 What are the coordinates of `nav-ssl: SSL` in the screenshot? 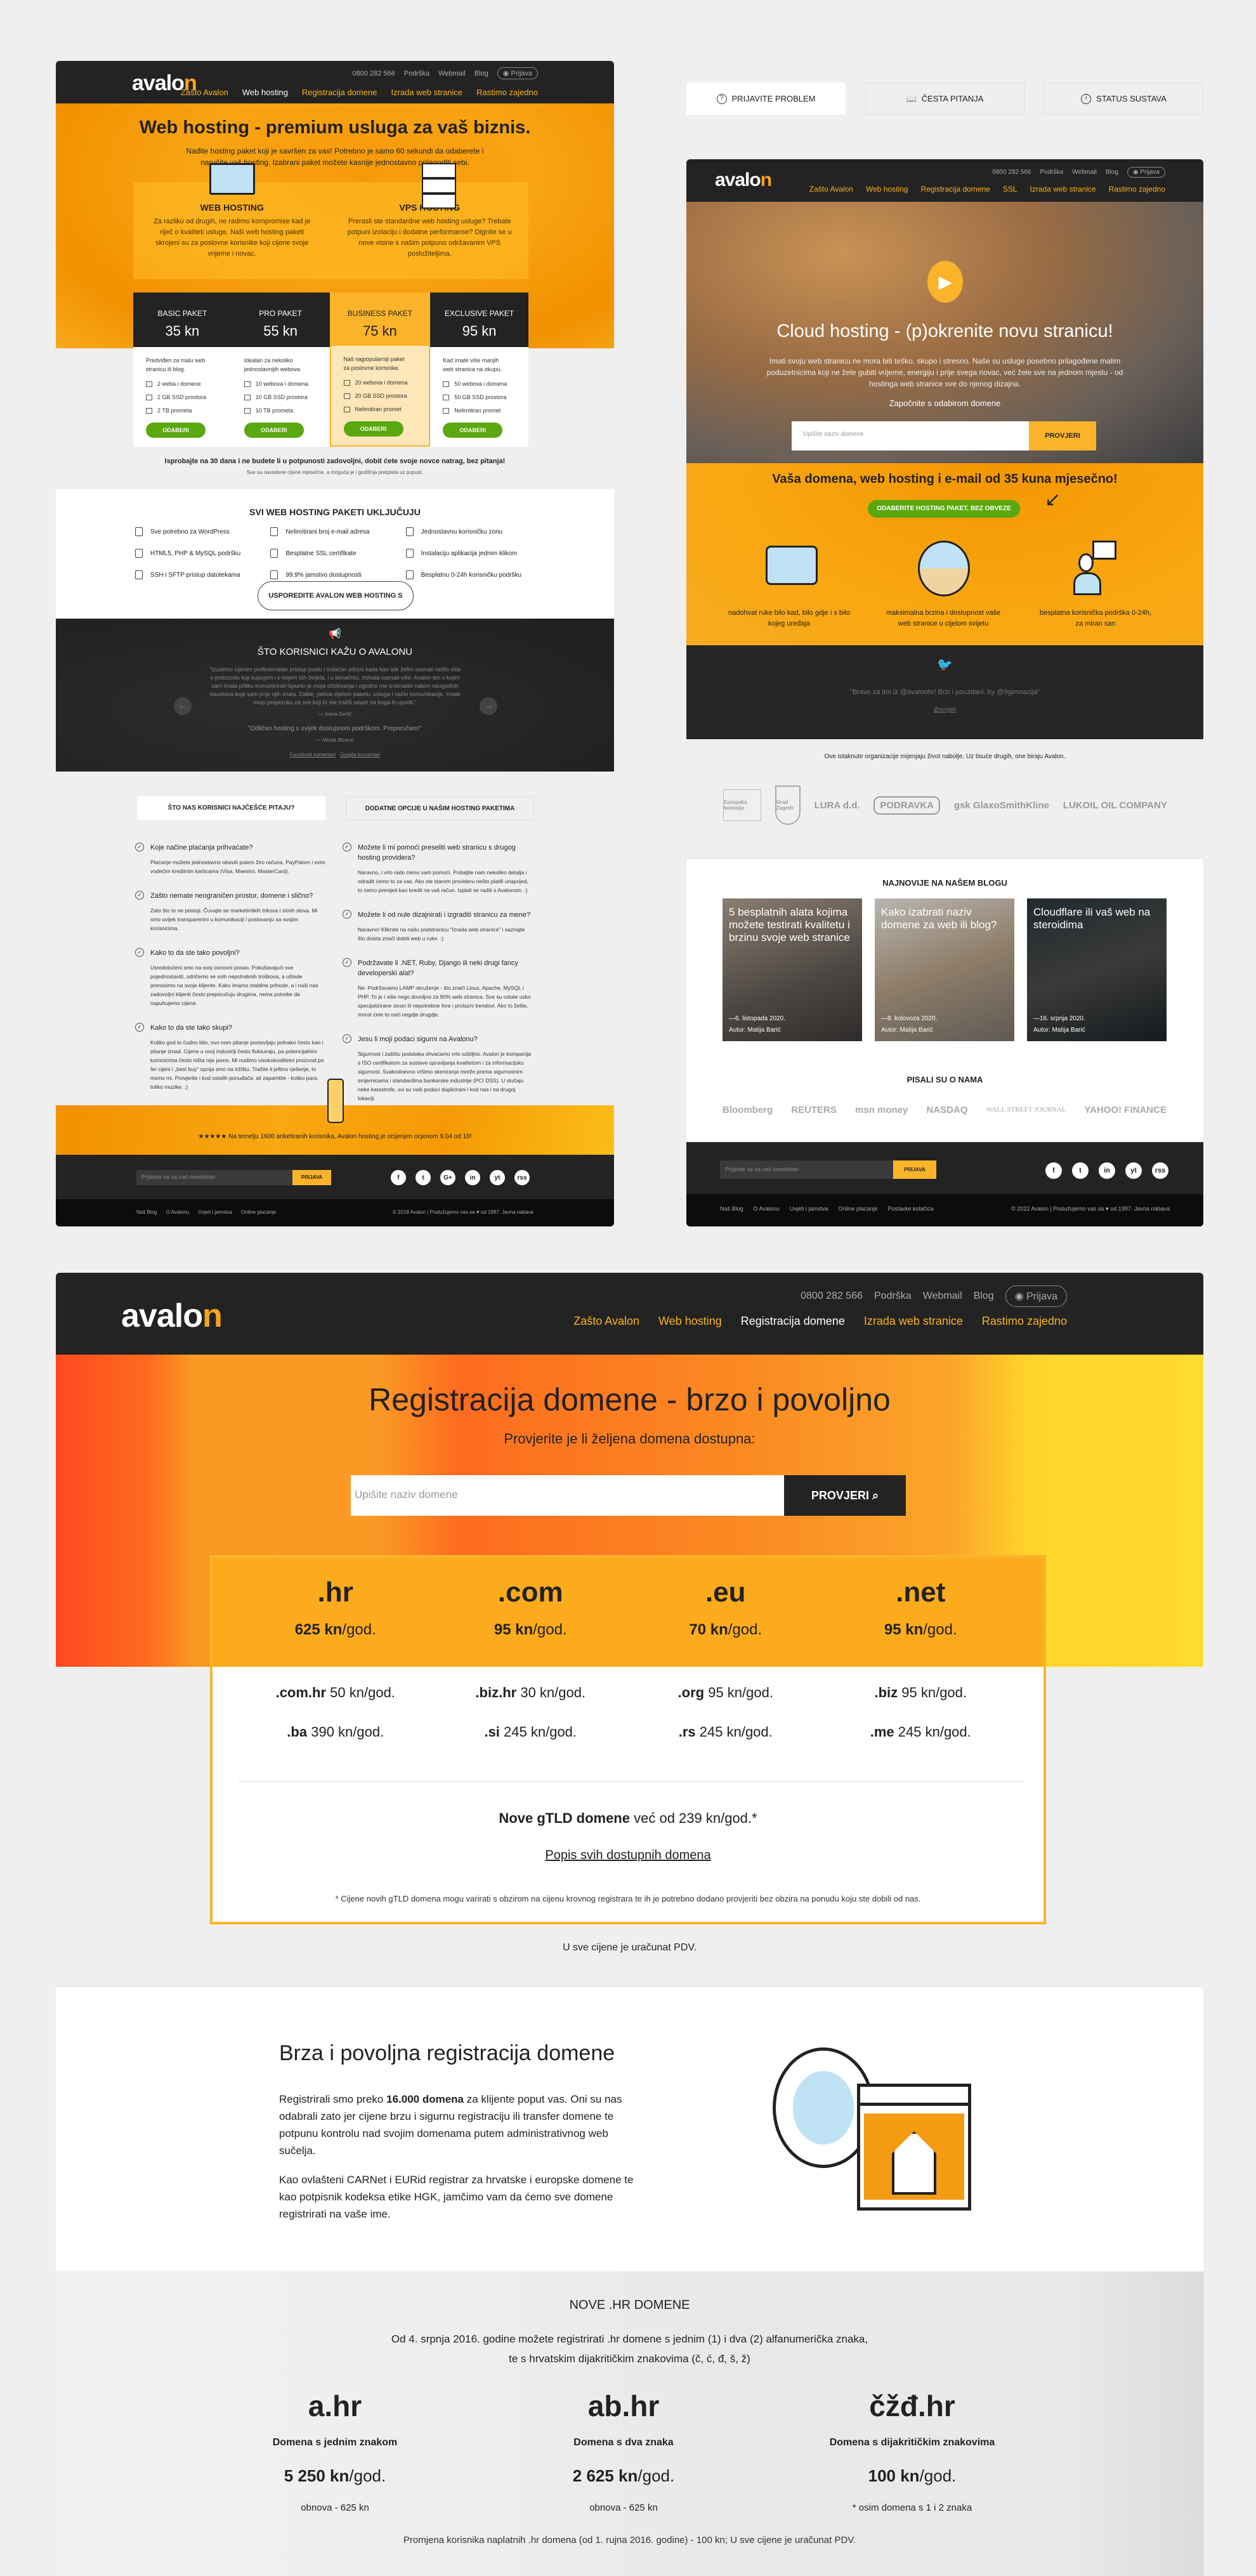 It's located at (1010, 189).